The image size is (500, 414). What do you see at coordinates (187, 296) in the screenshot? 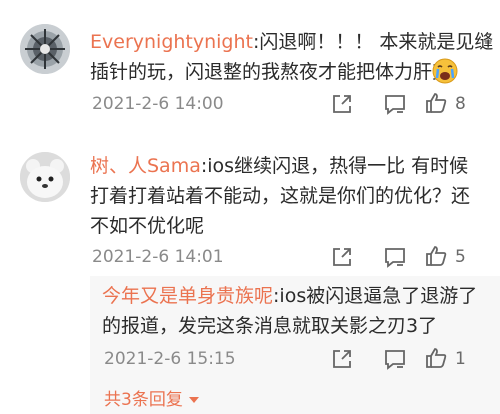
I see `reply-username: 今年又是单身贵族呢` at bounding box center [187, 296].